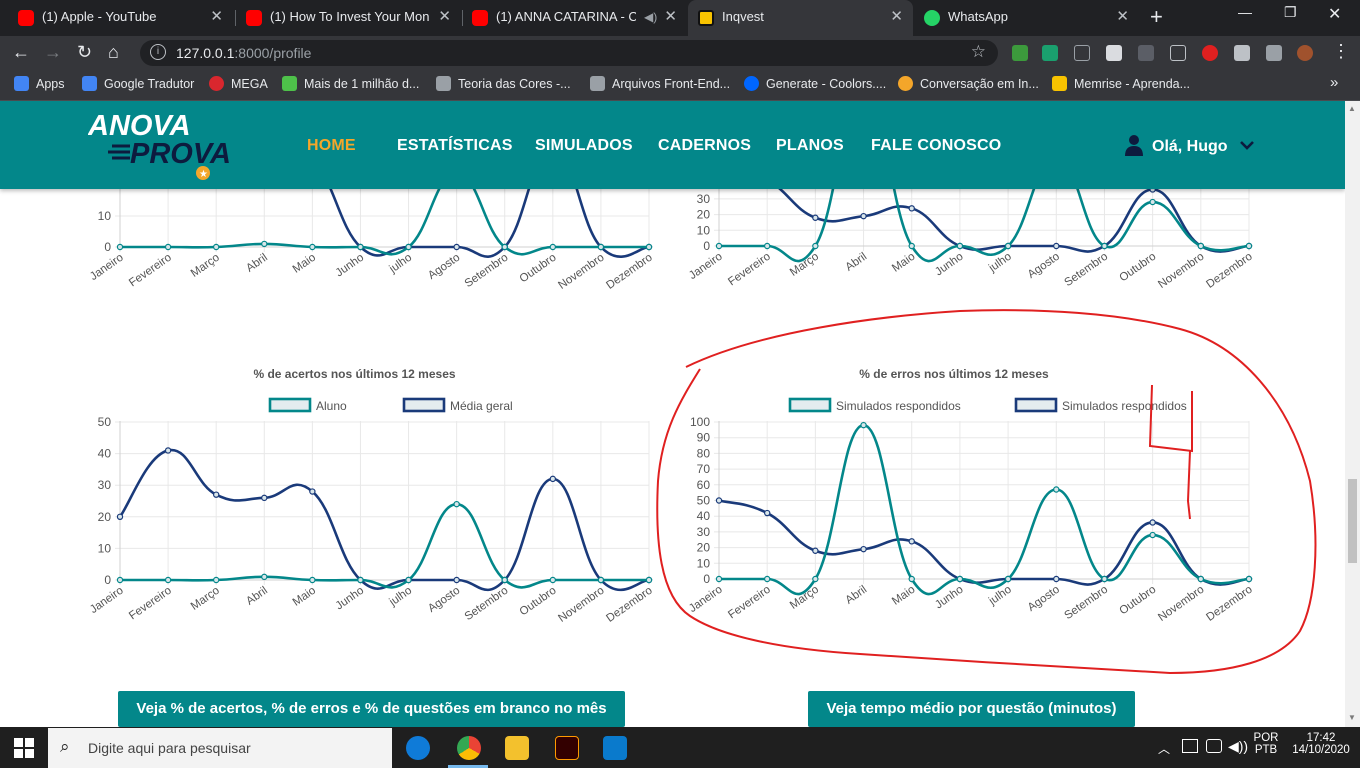 The image size is (1360, 768). I want to click on logo-star-icon: ★, so click(203, 174).